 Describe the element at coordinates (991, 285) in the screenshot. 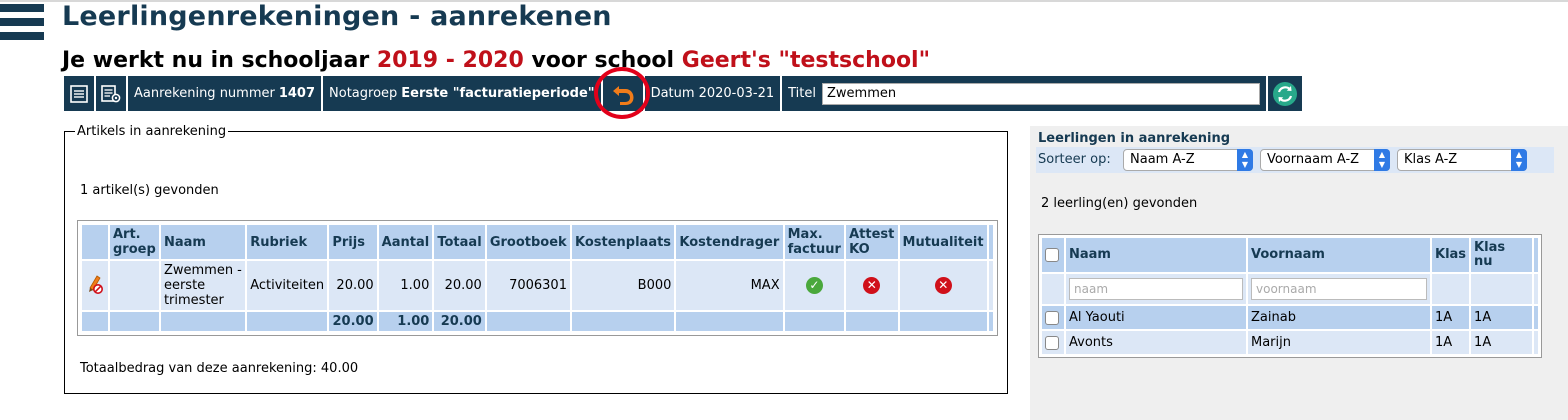

I see `cell-spacer` at that location.